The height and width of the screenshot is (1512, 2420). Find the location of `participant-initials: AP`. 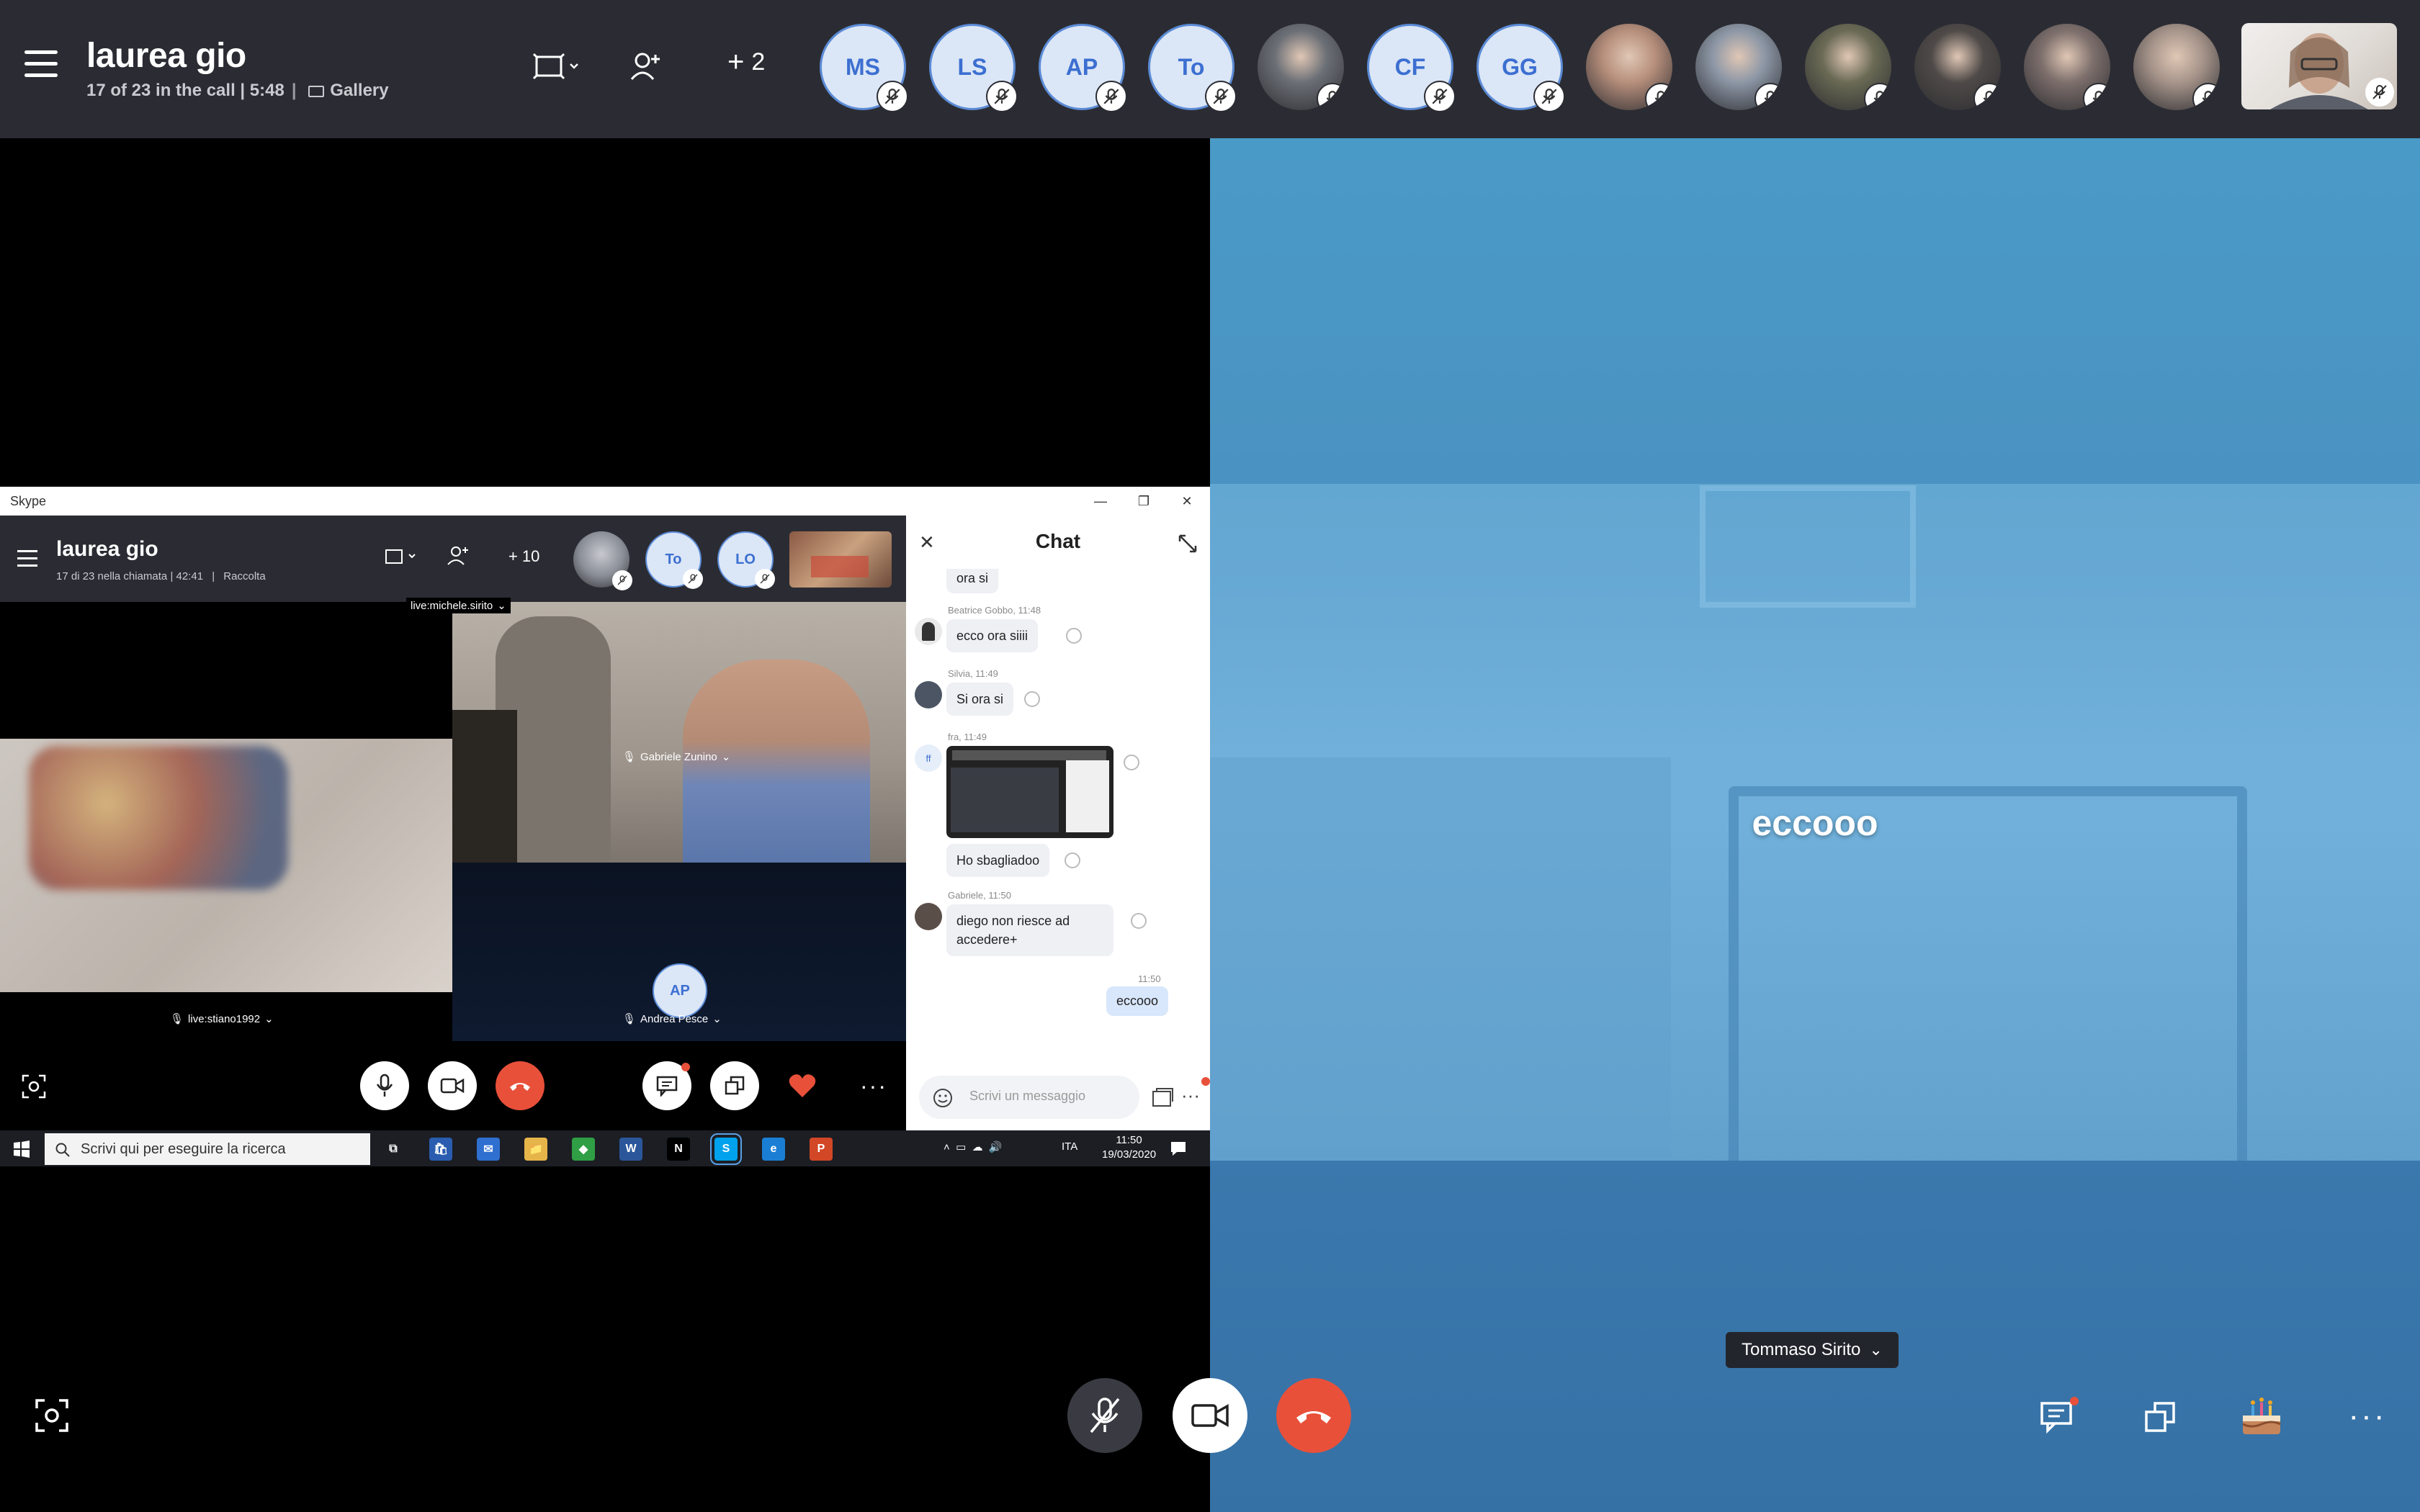

participant-initials: AP is located at coordinates (1081, 66).